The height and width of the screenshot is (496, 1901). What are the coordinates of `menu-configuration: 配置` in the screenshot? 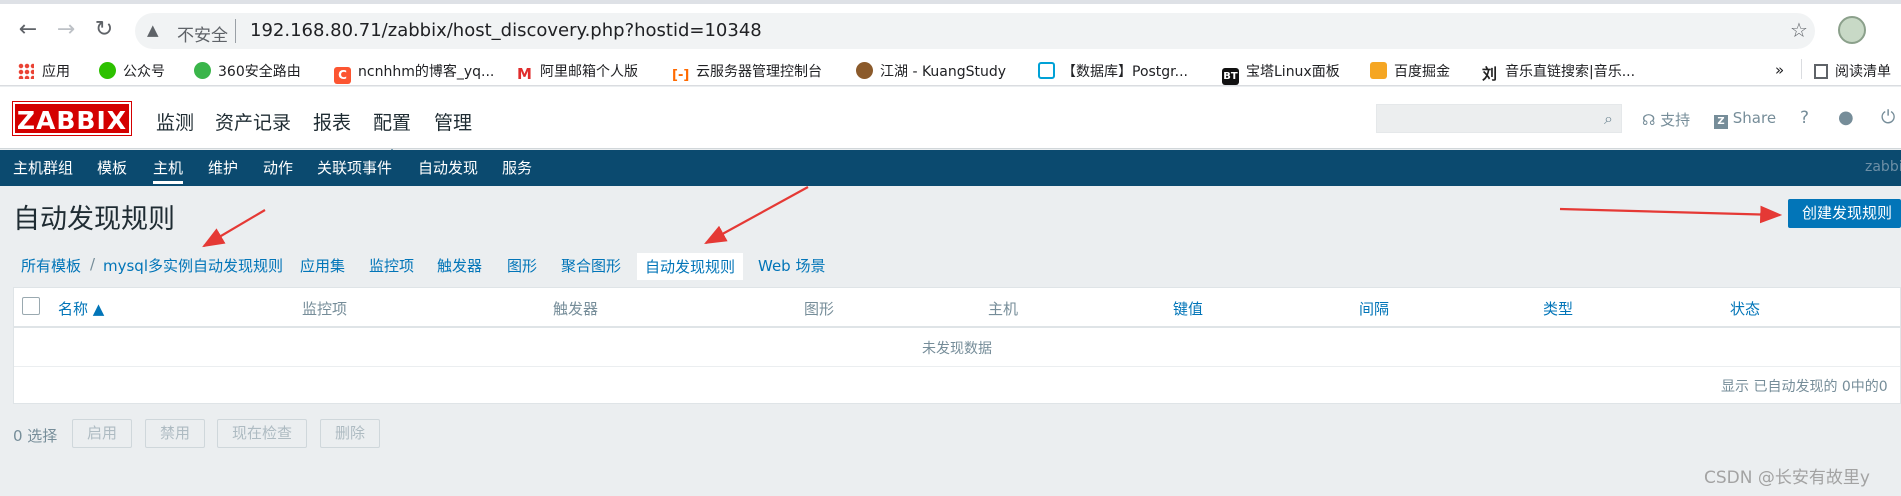 It's located at (392, 132).